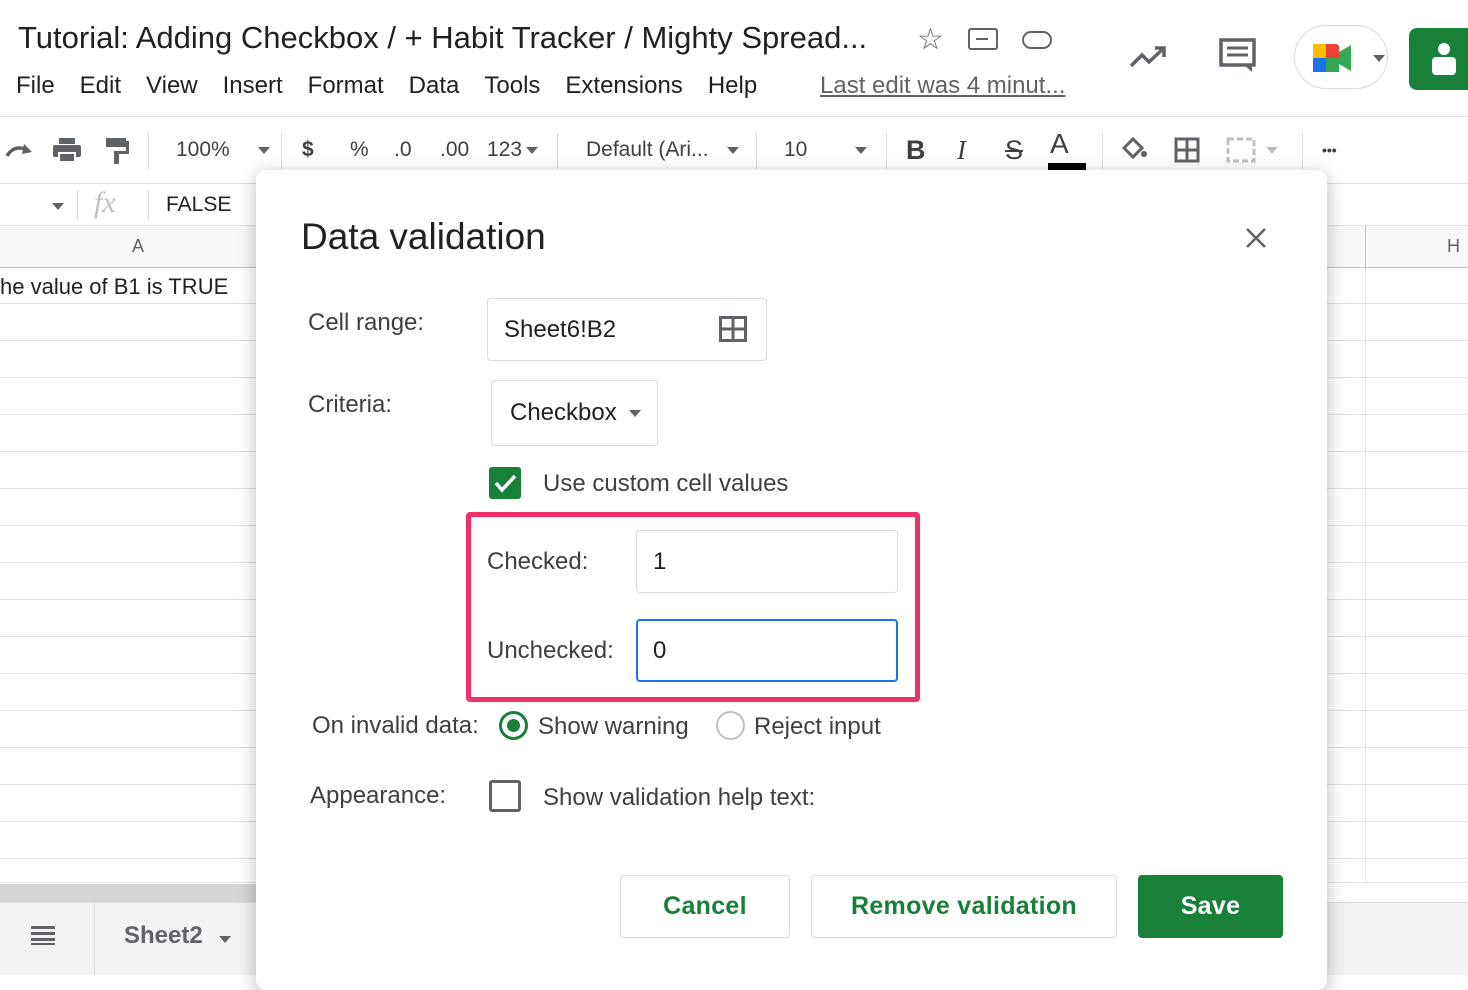 The height and width of the screenshot is (990, 1468). Describe the element at coordinates (983, 39) in the screenshot. I see `move-folder-icon` at that location.